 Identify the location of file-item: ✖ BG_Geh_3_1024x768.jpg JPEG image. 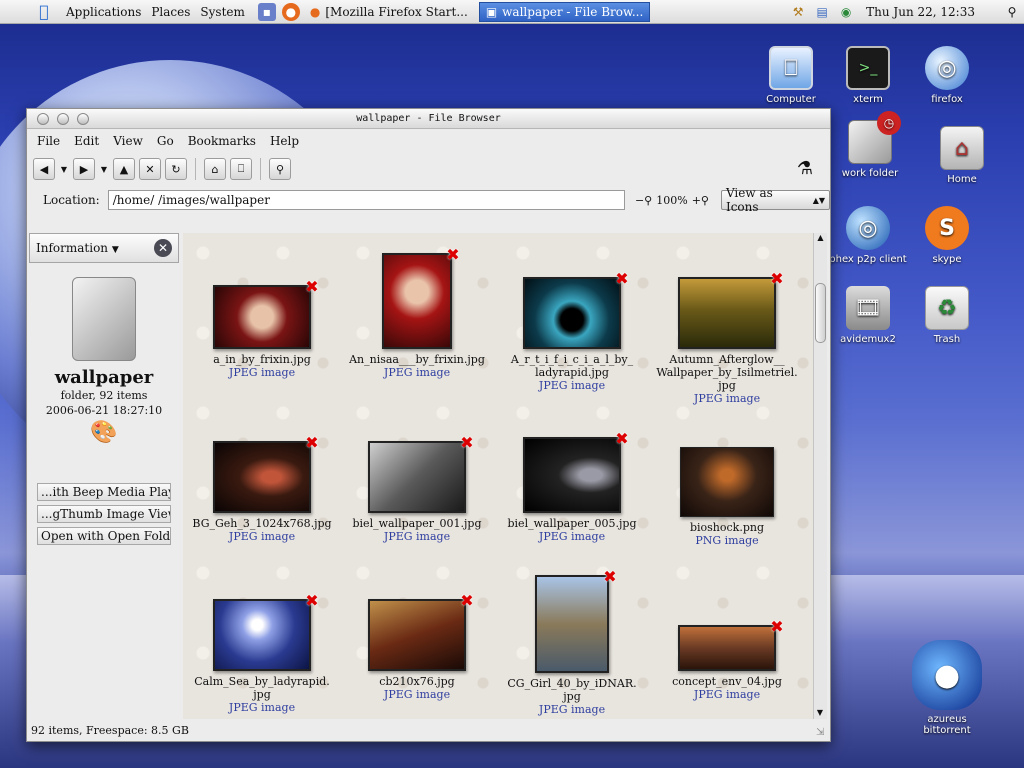
(262, 488).